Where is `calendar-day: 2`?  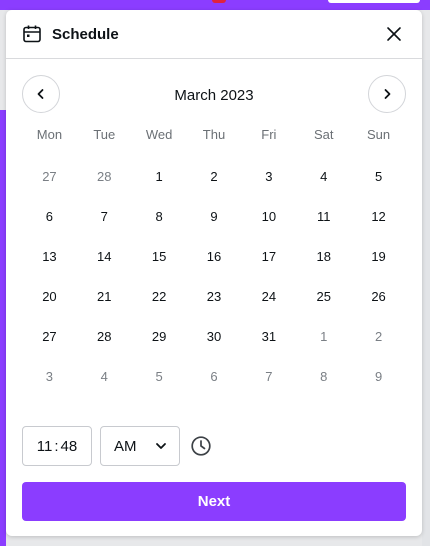 calendar-day: 2 is located at coordinates (214, 176).